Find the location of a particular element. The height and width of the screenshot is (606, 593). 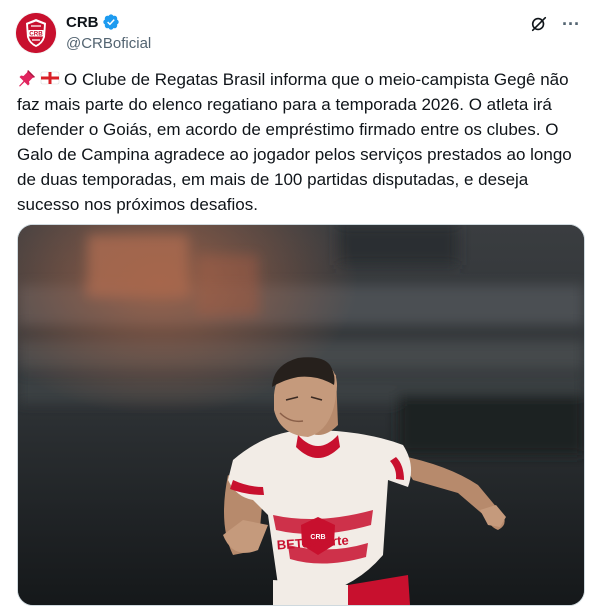

svg-text: CRB is located at coordinates (36, 34).